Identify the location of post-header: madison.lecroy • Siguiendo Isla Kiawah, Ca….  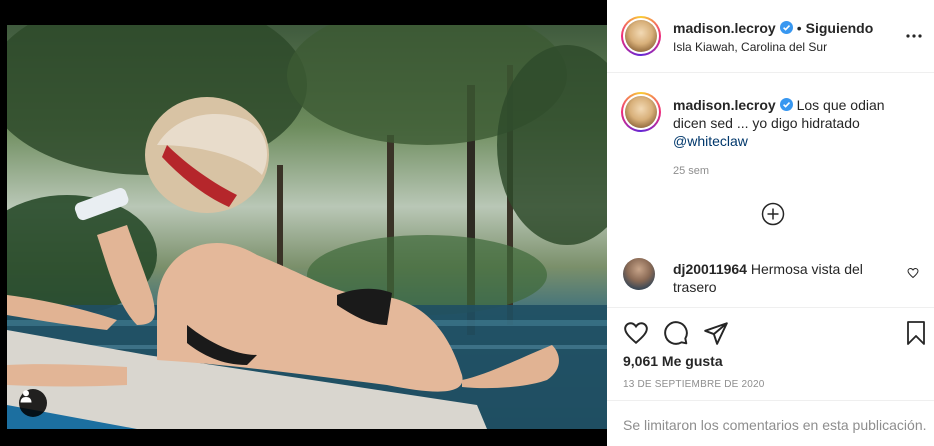
(770, 36).